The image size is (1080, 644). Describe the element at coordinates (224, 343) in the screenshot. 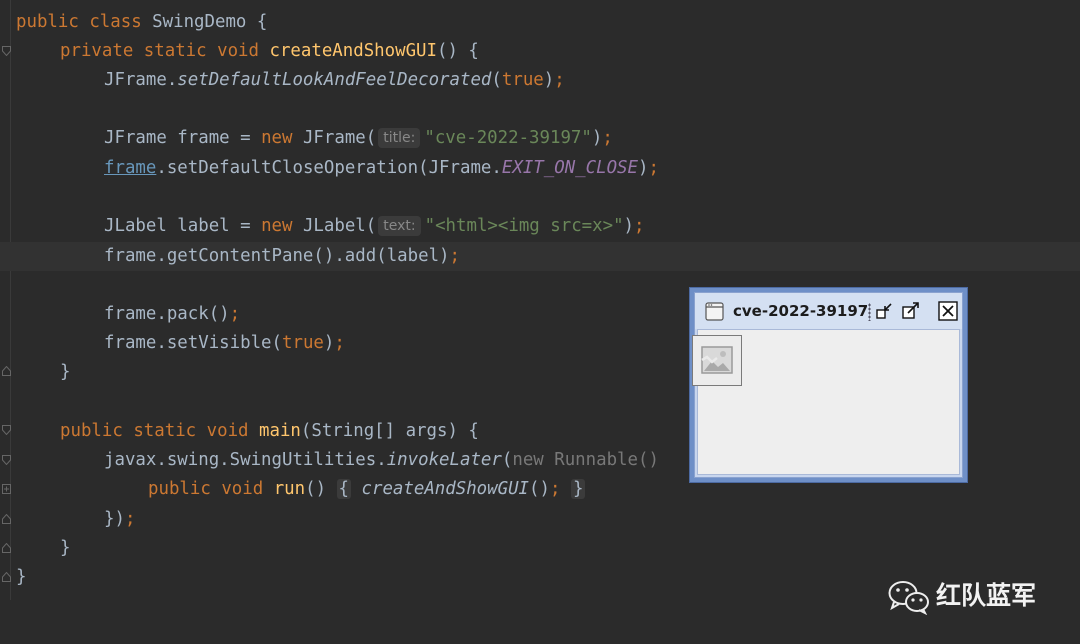

I see `code-line-12: frame.setVisible(true);` at that location.